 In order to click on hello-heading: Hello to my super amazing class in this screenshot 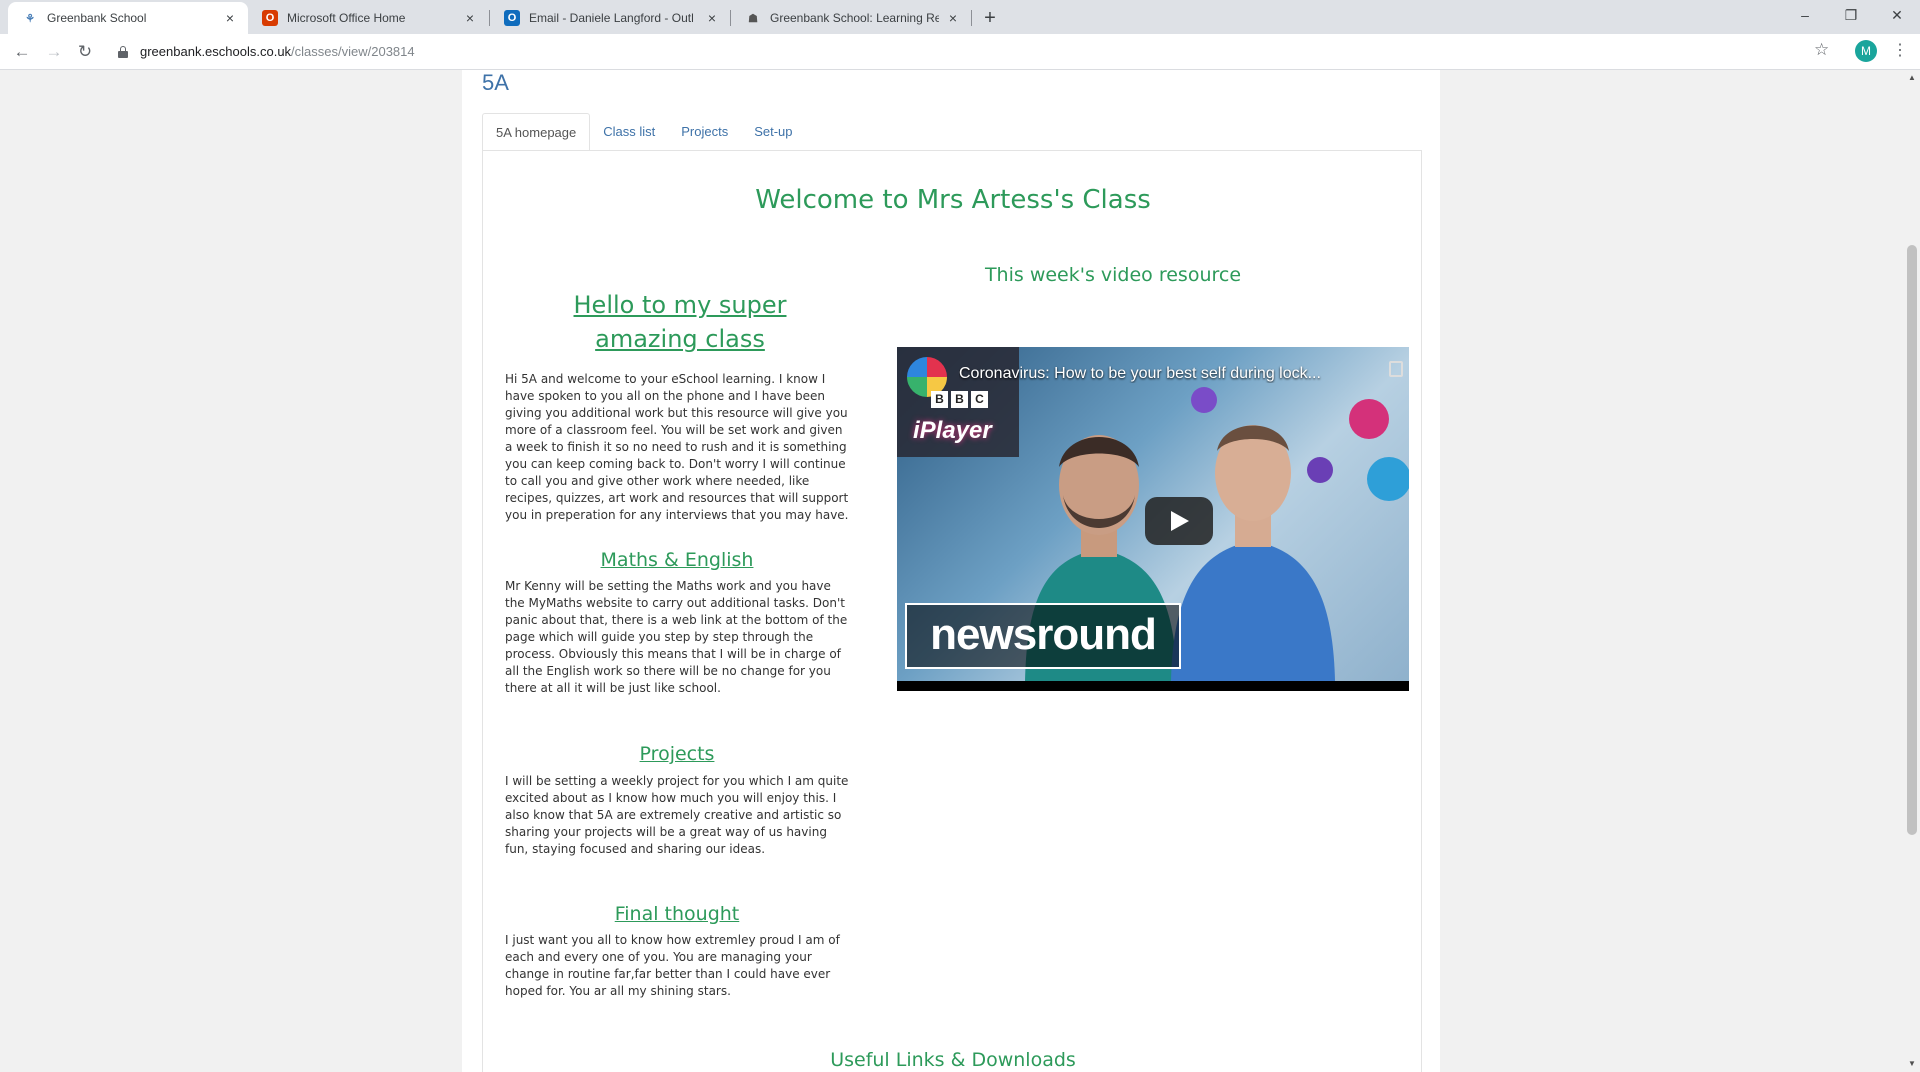, I will do `click(680, 322)`.